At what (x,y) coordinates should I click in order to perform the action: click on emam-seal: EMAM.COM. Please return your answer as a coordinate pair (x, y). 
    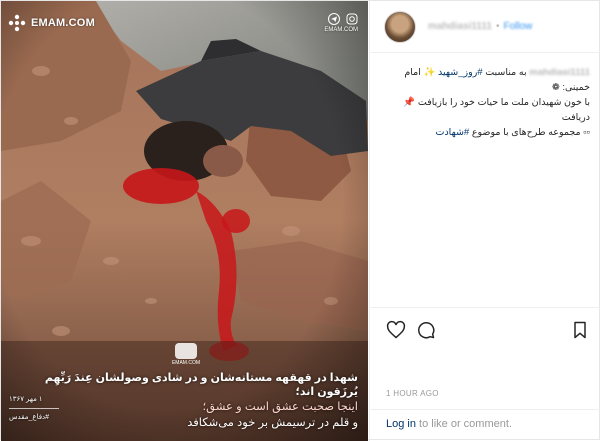
    Looking at the image, I should click on (186, 354).